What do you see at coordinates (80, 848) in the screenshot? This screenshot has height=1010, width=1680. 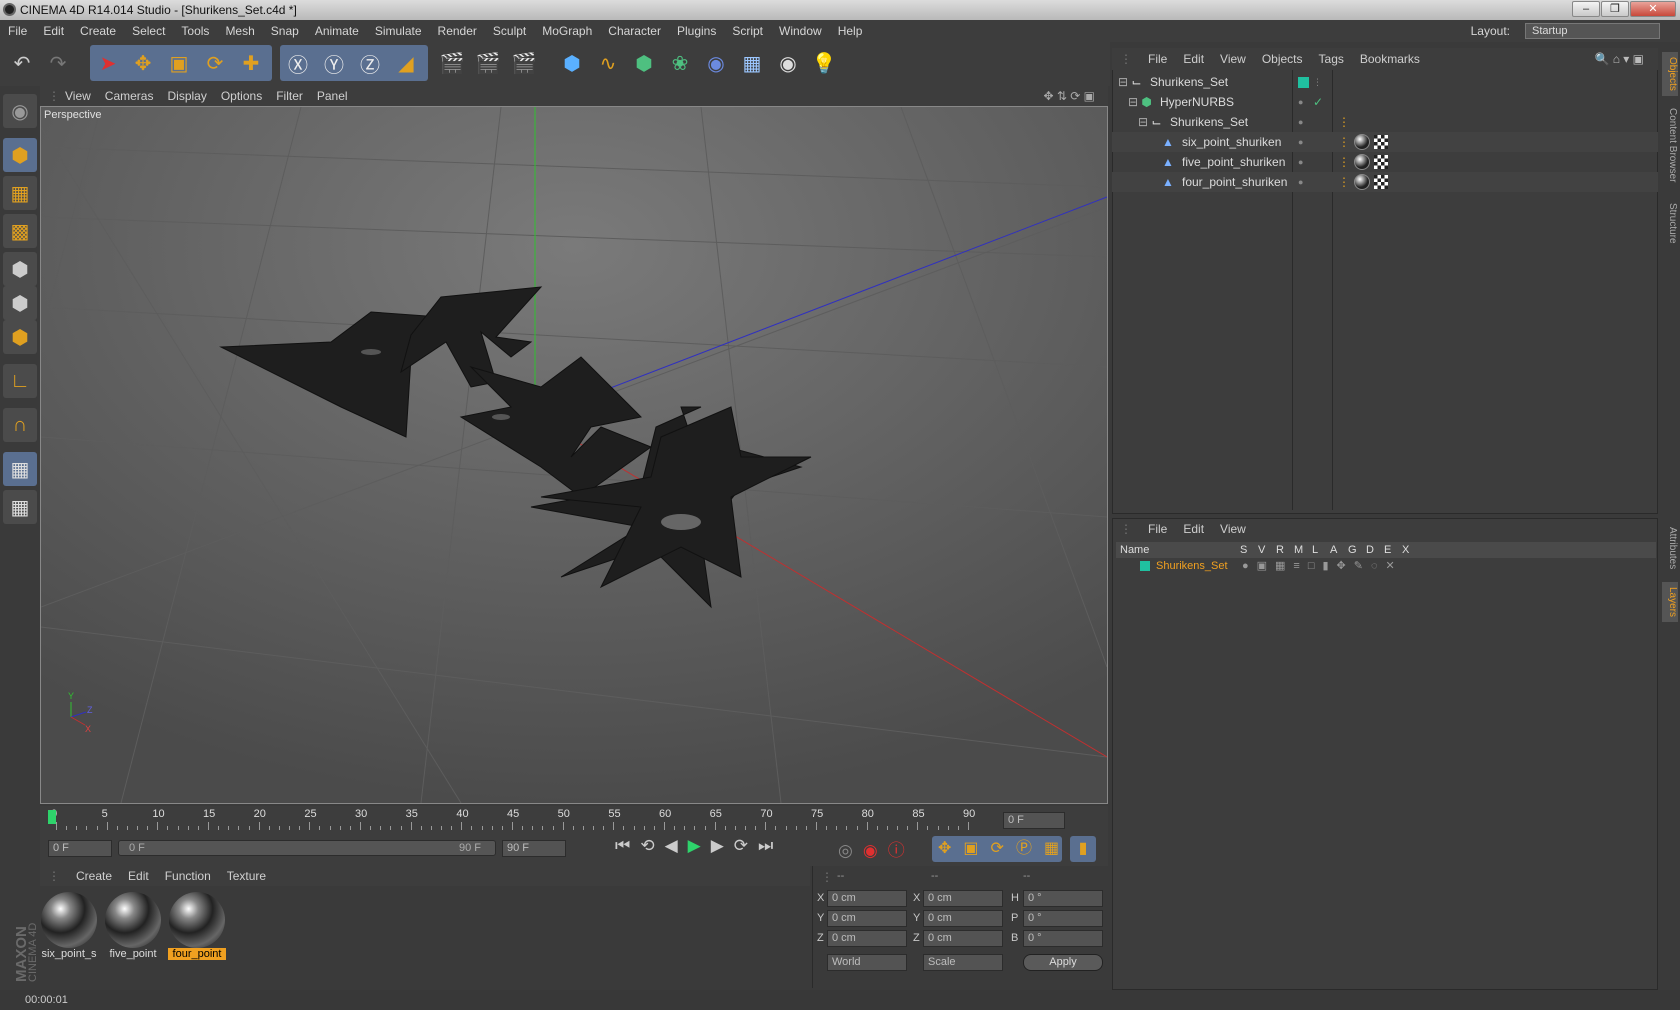 I see `start-frame-field: 0 F` at bounding box center [80, 848].